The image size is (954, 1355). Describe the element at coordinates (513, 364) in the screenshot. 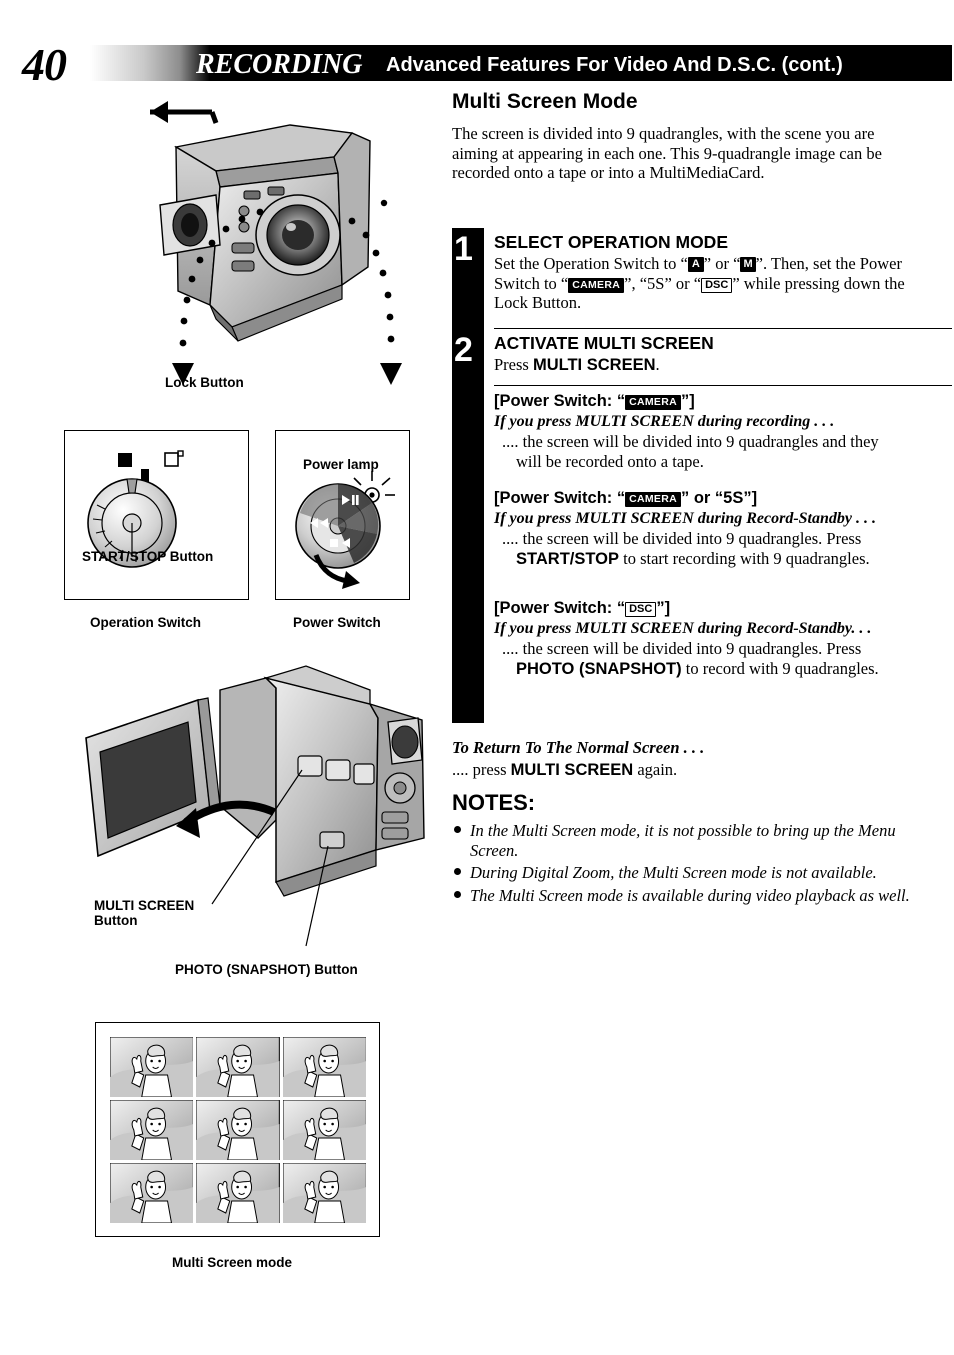

I see `step2-press: Press` at that location.